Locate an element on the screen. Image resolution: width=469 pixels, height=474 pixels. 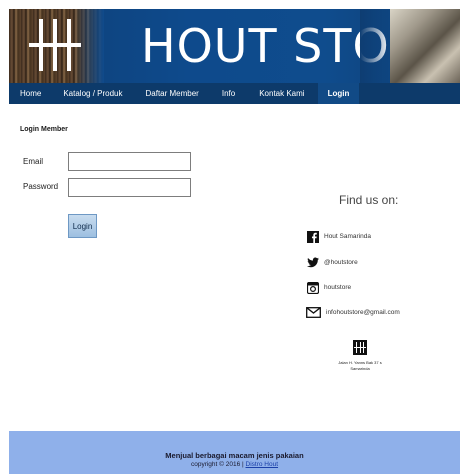
login-title: Login Member is located at coordinates (44, 129).